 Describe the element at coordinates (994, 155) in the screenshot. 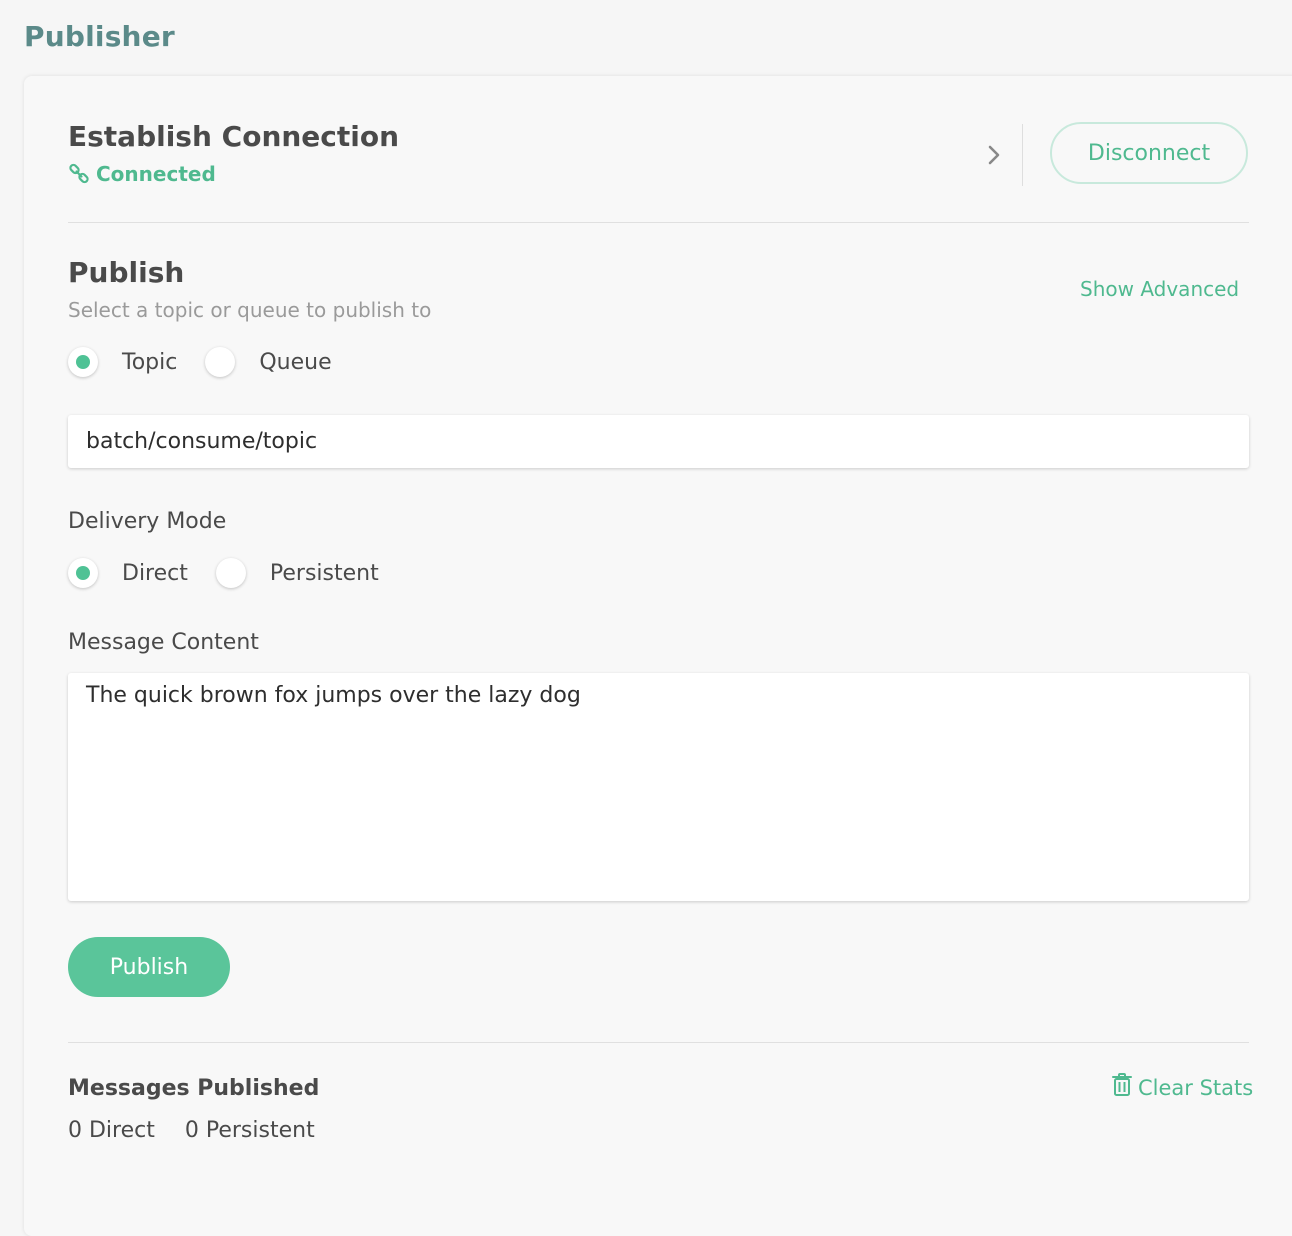

I see `chevron-right-icon` at that location.